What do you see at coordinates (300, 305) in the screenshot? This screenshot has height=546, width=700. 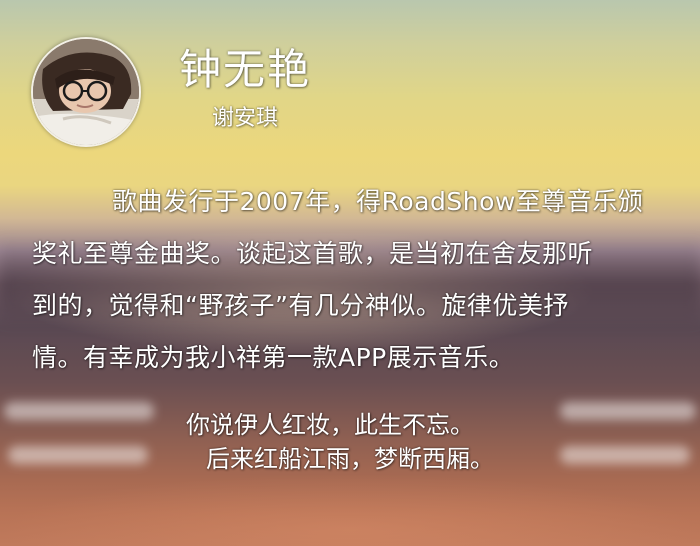 I see `description-line: 到的，觉得和“野孩子”有几分神似。旋律优美抒` at bounding box center [300, 305].